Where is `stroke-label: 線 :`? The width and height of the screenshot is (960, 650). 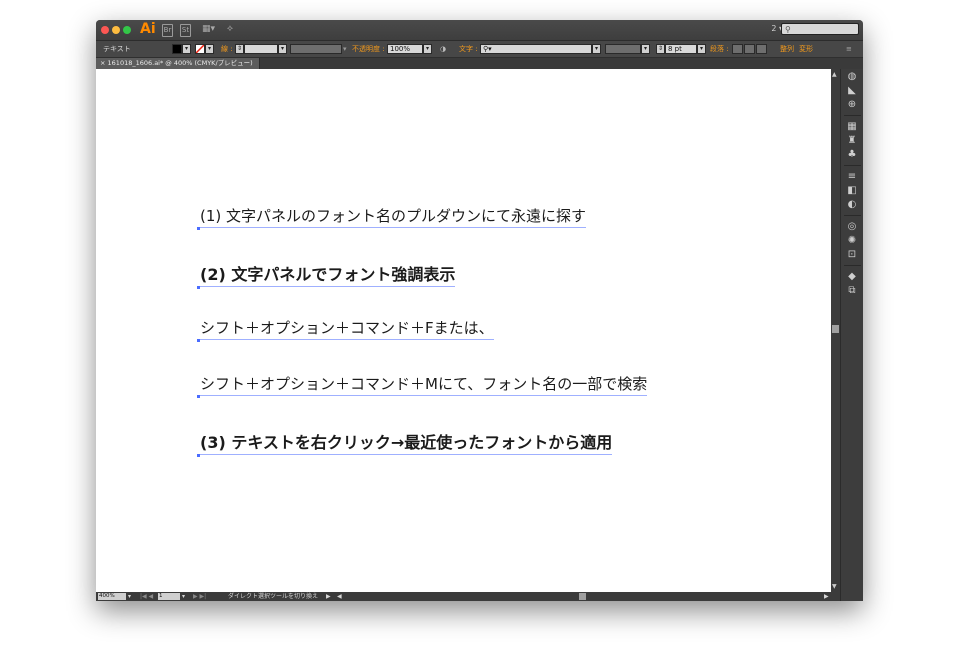 stroke-label: 線 : is located at coordinates (227, 49).